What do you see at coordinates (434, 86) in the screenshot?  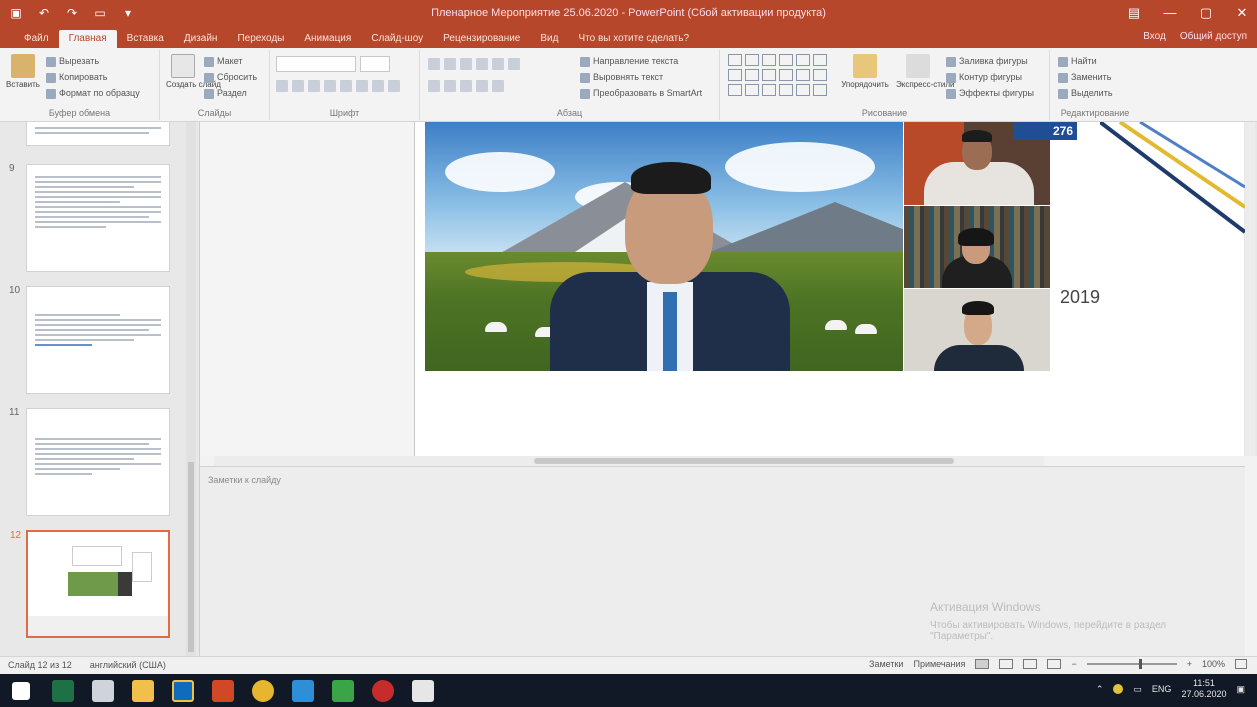 I see `align-left-icon` at bounding box center [434, 86].